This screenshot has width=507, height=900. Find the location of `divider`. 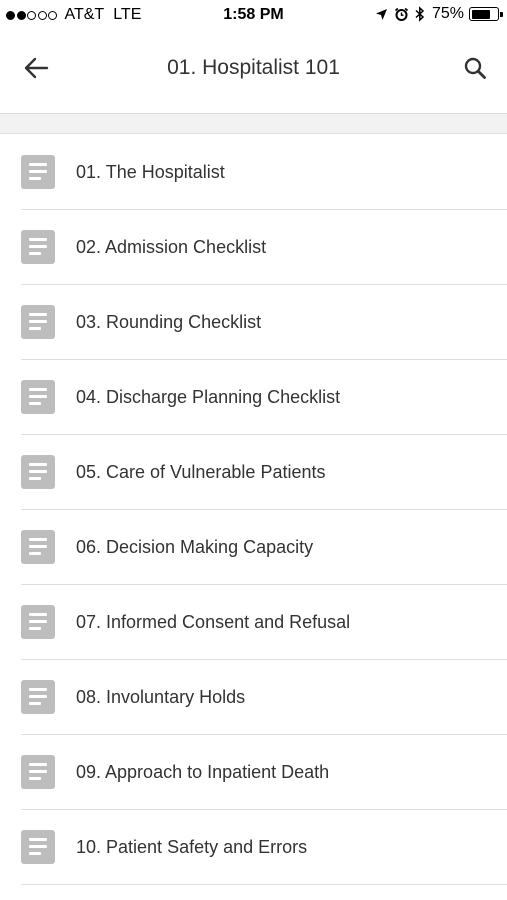

divider is located at coordinates (264, 884).